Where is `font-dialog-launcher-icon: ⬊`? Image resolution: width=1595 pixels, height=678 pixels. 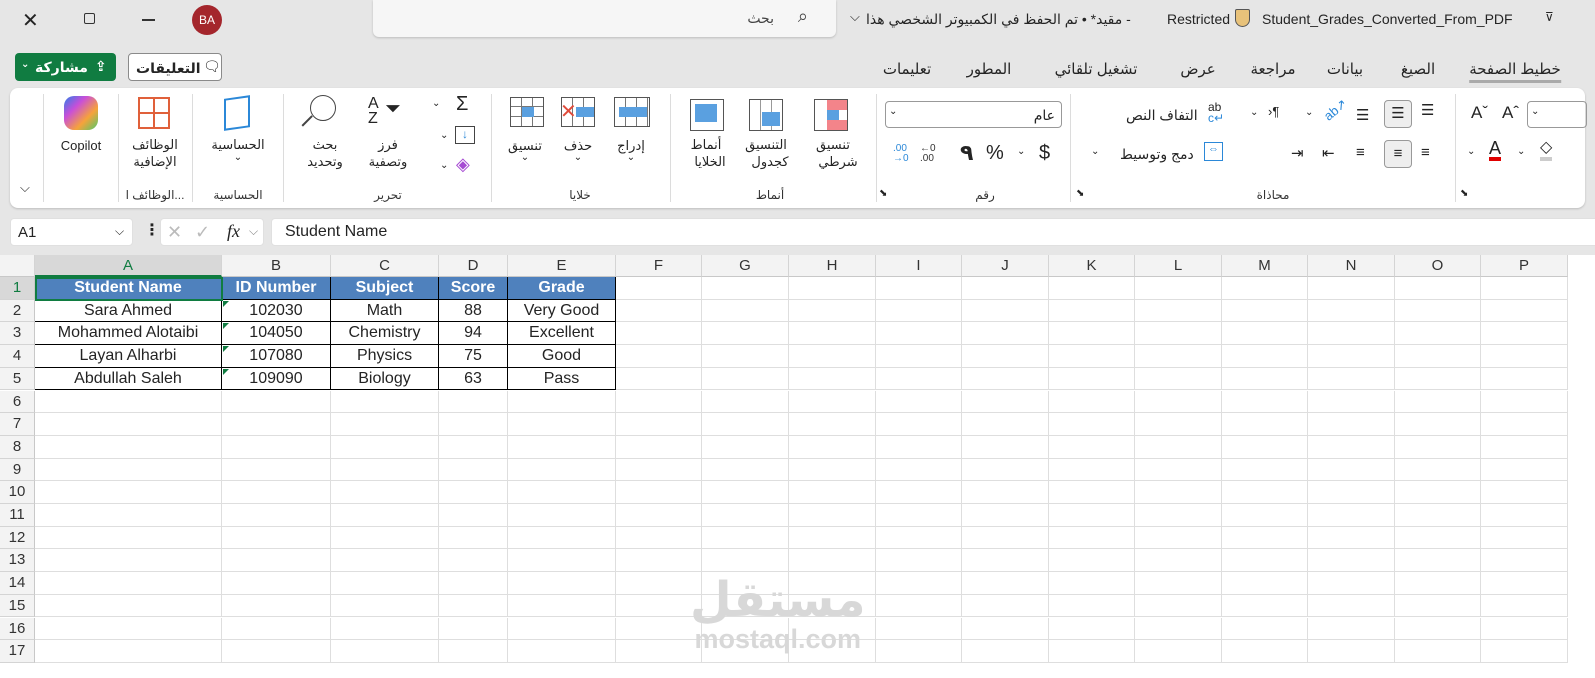 font-dialog-launcher-icon: ⬊ is located at coordinates (1464, 193).